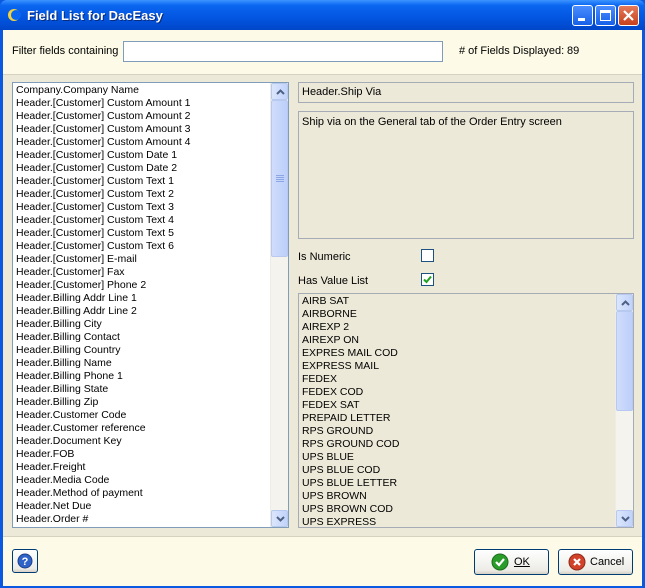 This screenshot has width=645, height=588. I want to click on close-icon, so click(628, 15).